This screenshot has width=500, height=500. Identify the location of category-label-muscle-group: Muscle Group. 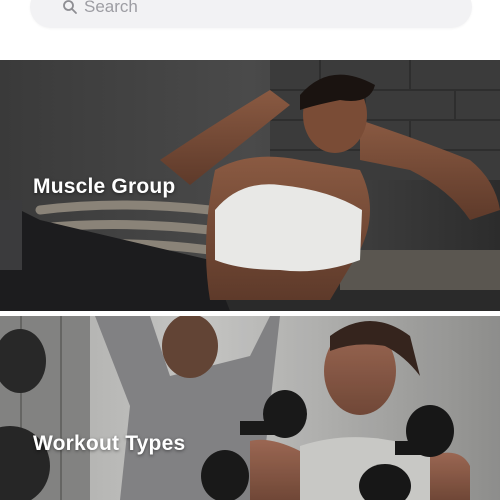
(104, 186).